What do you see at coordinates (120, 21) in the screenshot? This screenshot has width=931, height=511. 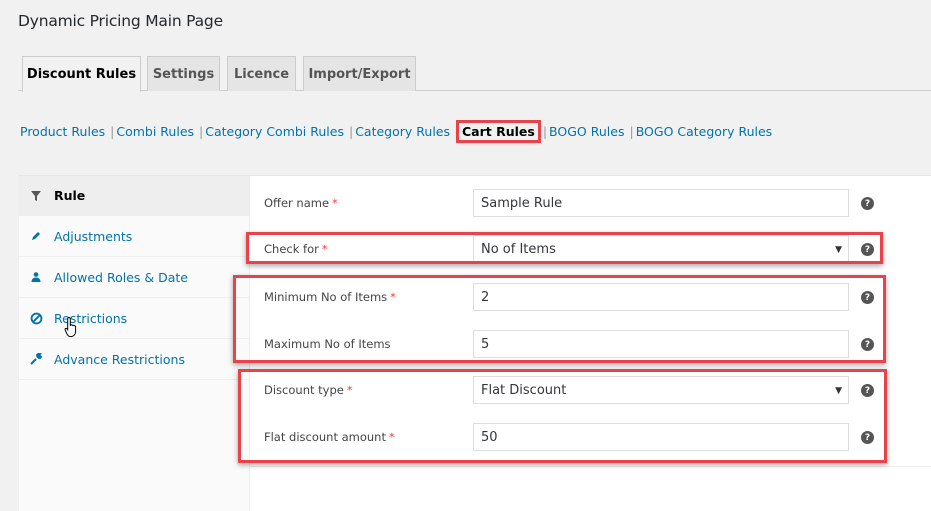 I see `page-title: Dynamic Pricing Main Page` at bounding box center [120, 21].